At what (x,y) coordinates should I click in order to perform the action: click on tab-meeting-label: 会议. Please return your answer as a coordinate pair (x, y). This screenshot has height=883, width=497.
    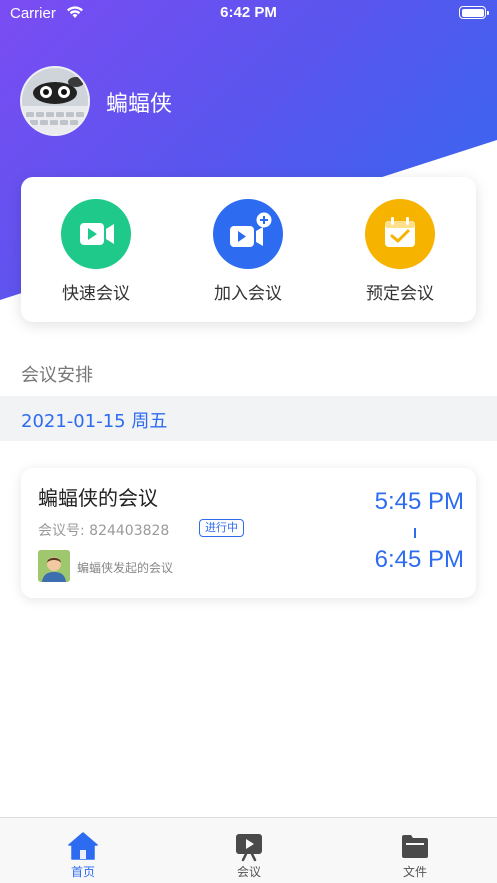
    Looking at the image, I should click on (248, 872).